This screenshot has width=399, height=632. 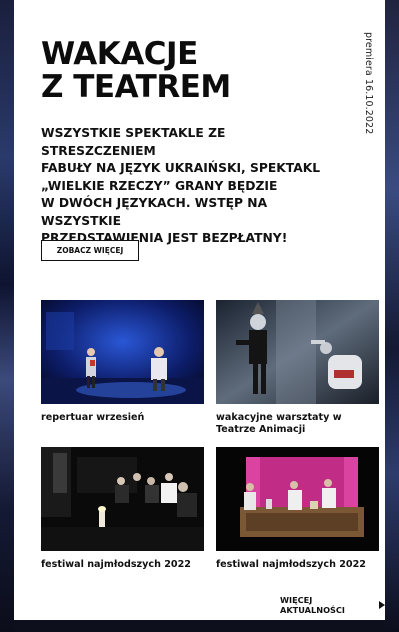 What do you see at coordinates (90, 250) in the screenshot?
I see `see-more-button: ZOBACZ WIĘCEJ` at bounding box center [90, 250].